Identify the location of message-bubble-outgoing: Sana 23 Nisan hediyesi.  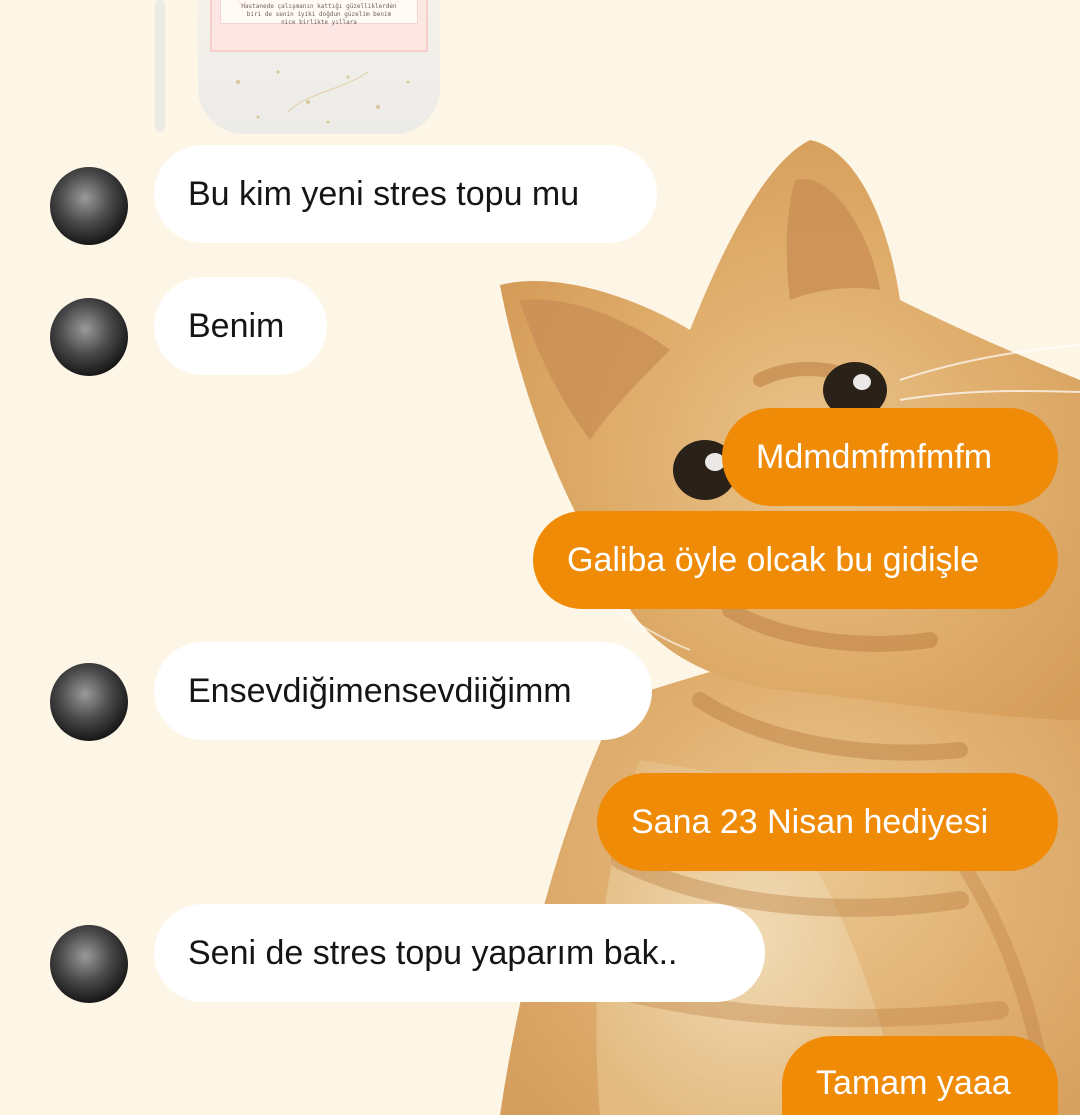
(827, 822).